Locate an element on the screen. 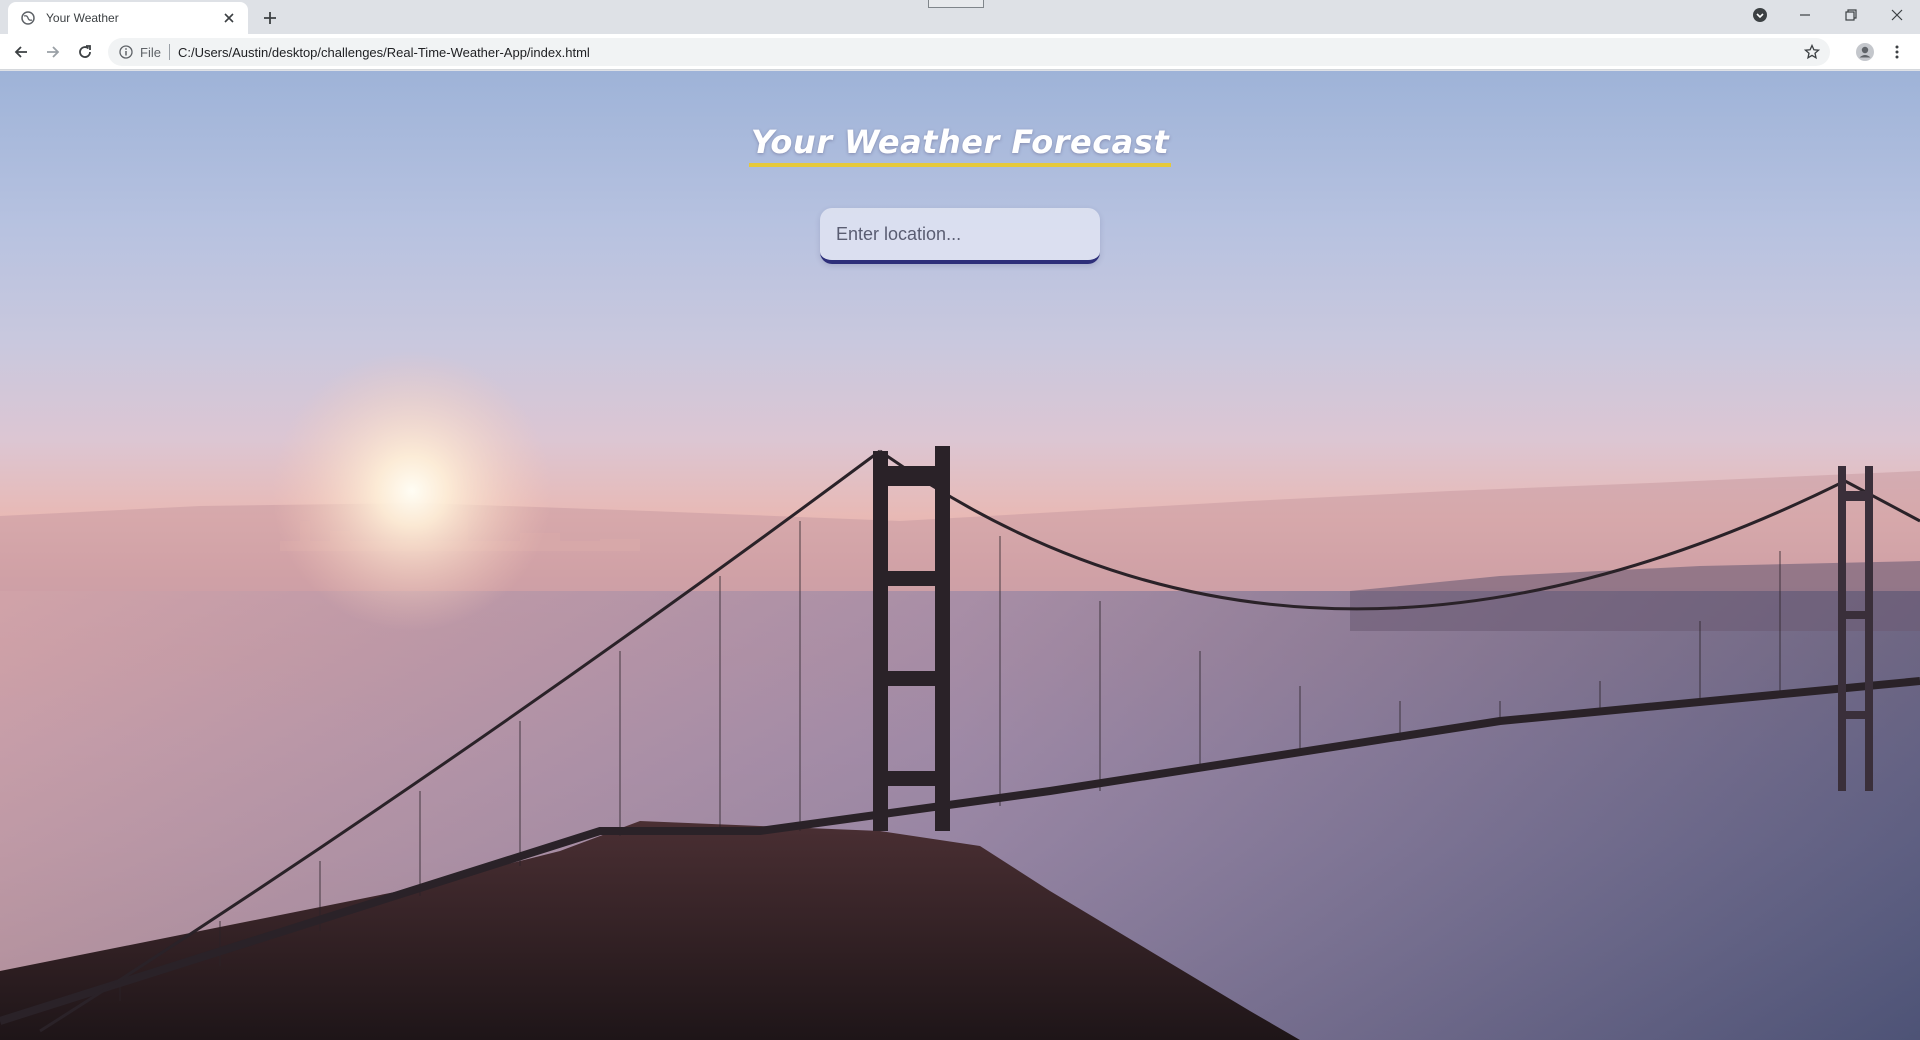 Image resolution: width=1920 pixels, height=1040 pixels. tab-title: Your Weather is located at coordinates (82, 18).